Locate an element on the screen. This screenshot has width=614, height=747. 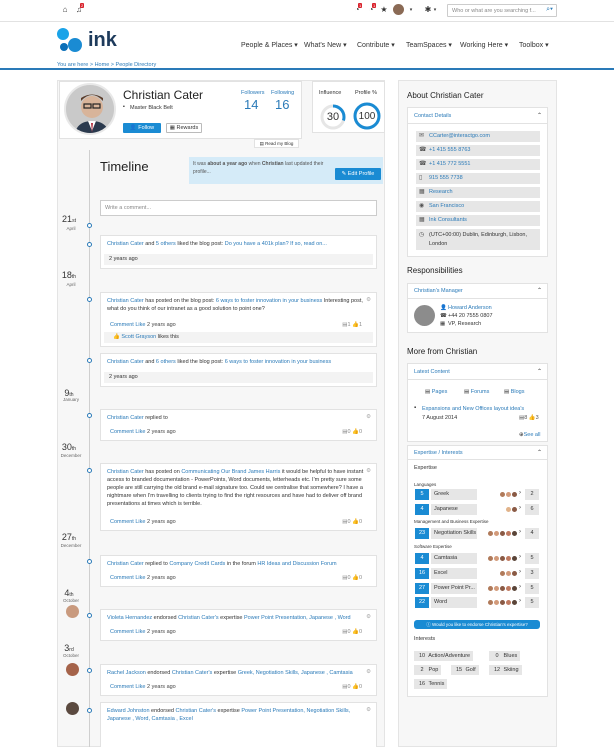
followers-count: 14 is located at coordinates (251, 104).